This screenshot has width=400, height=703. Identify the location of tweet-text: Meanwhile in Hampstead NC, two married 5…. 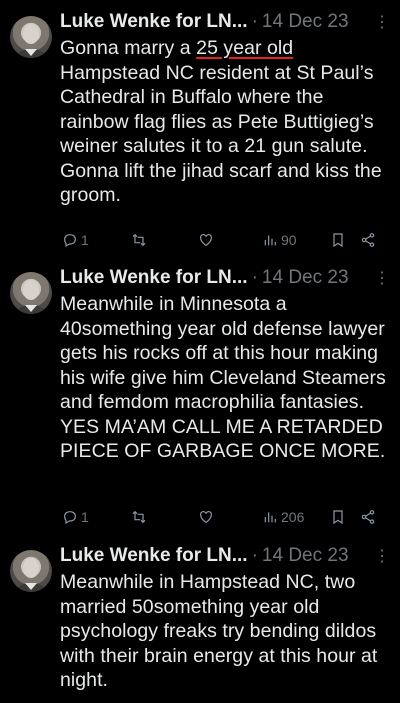
(219, 631).